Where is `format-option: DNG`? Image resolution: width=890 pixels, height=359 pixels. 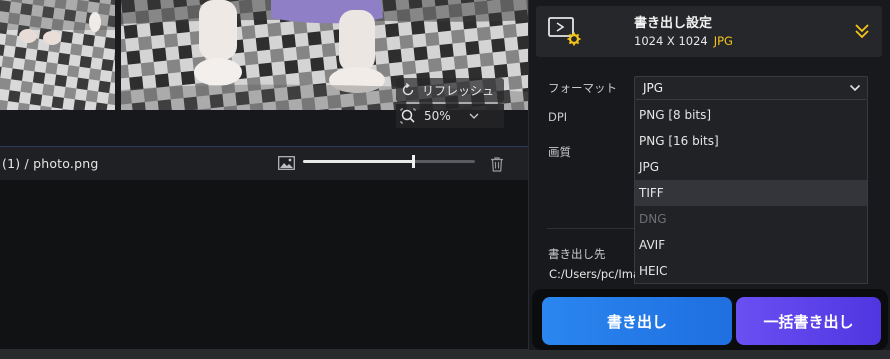 format-option: DNG is located at coordinates (751, 219).